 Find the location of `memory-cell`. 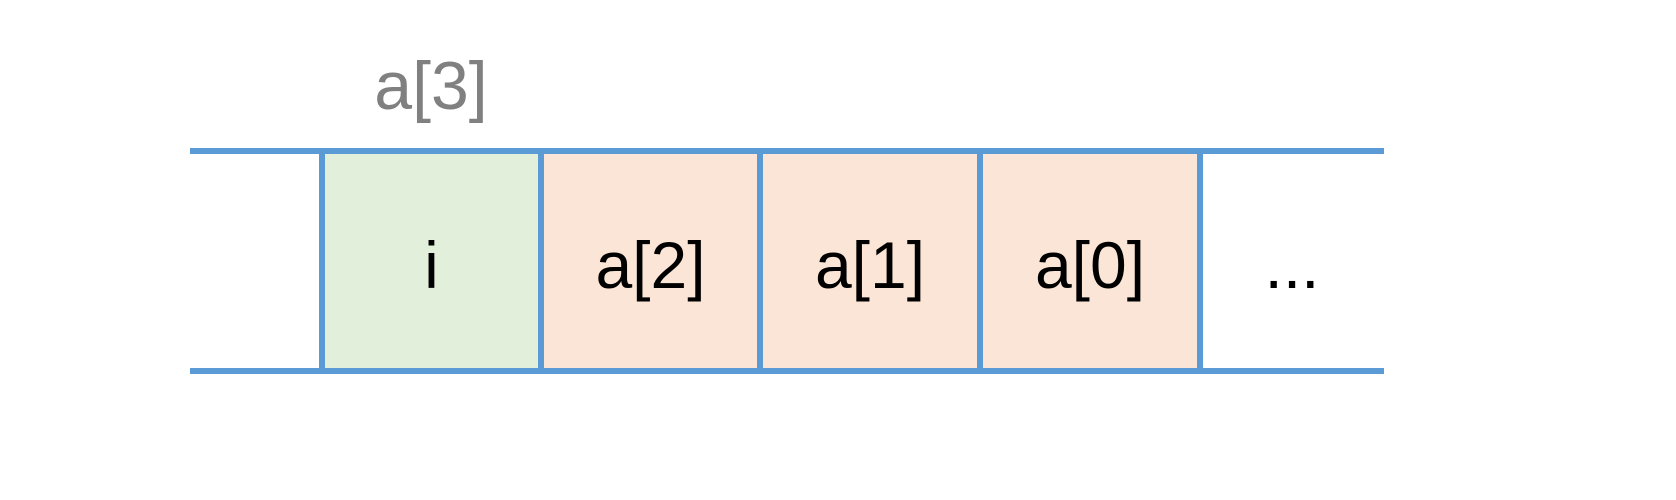

memory-cell is located at coordinates (256, 261).